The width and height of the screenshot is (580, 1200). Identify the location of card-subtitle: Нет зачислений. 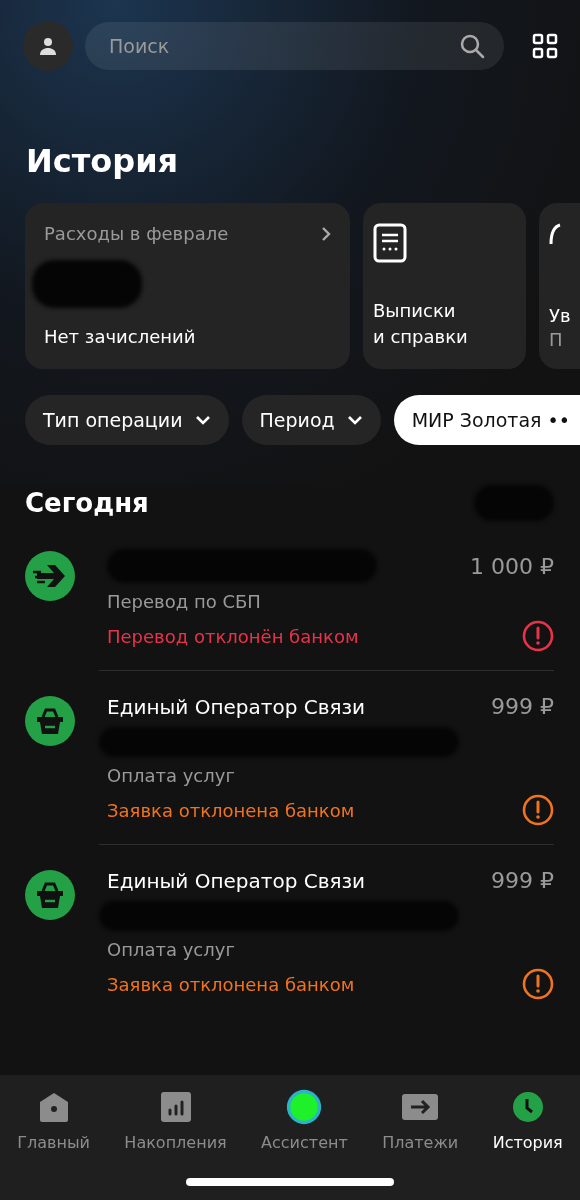
(120, 337).